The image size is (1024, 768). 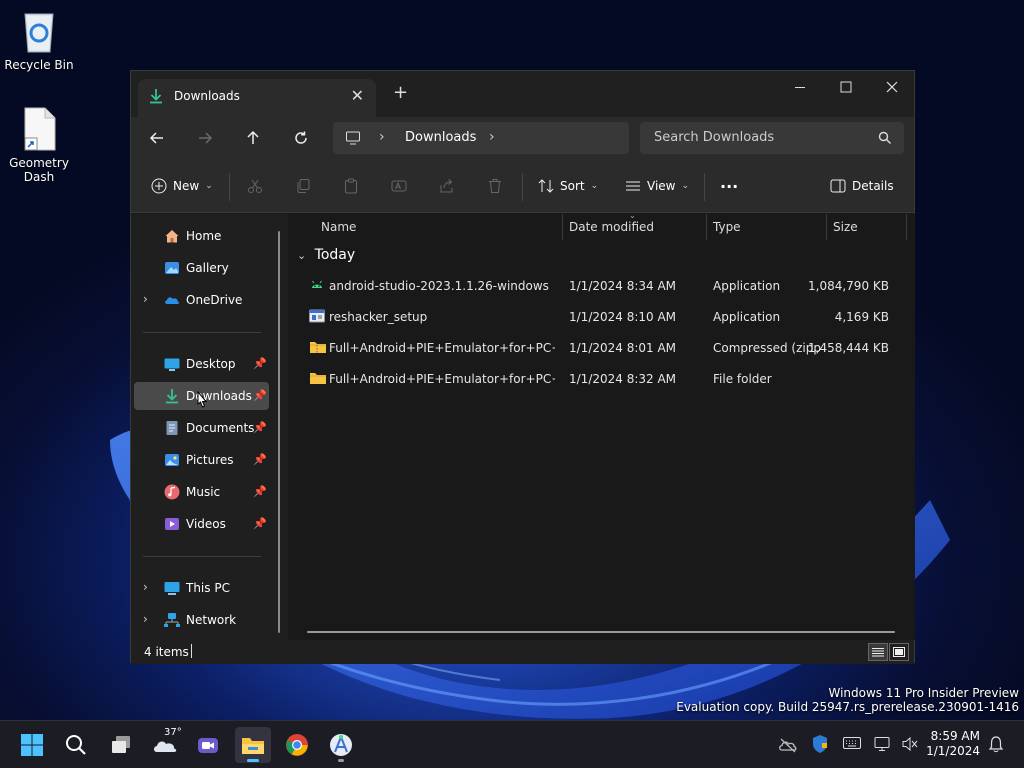 I want to click on file-type: Application, so click(x=747, y=286).